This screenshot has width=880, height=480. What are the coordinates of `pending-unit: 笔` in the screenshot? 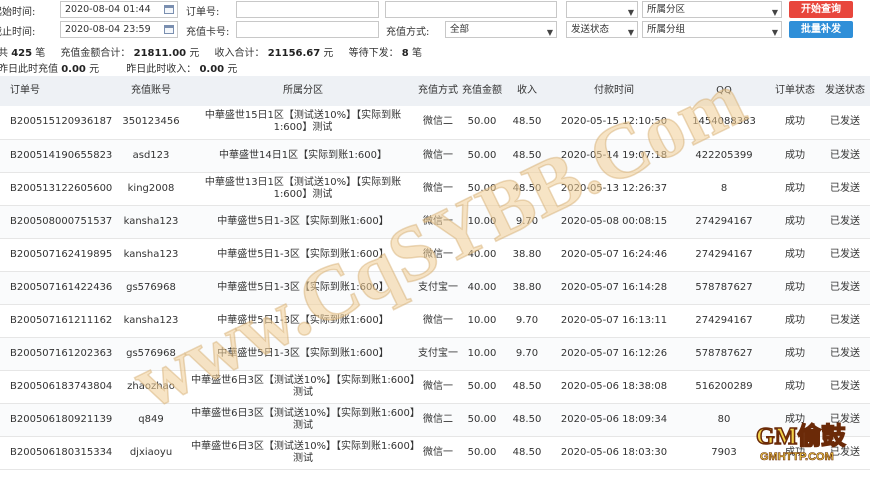 It's located at (416, 53).